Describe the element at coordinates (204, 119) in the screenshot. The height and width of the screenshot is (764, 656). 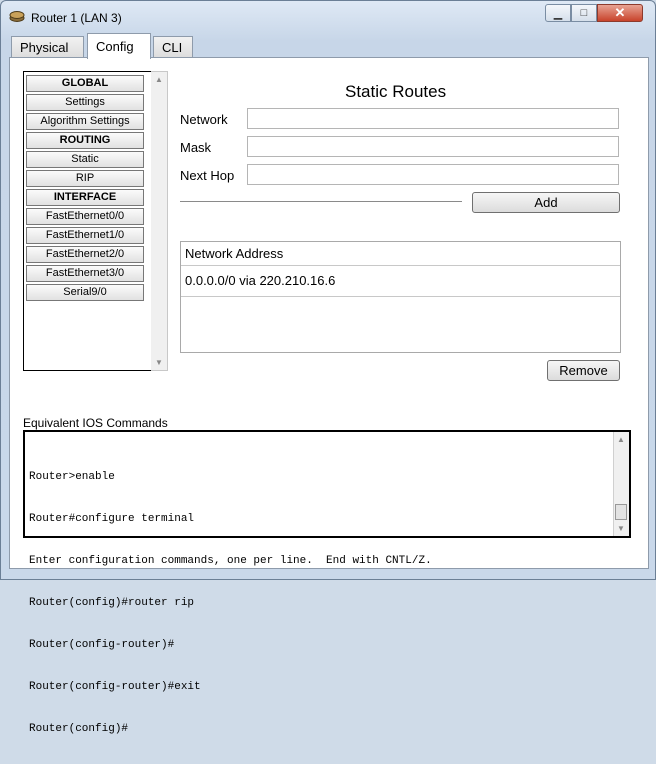
I see `network-label: Network` at that location.